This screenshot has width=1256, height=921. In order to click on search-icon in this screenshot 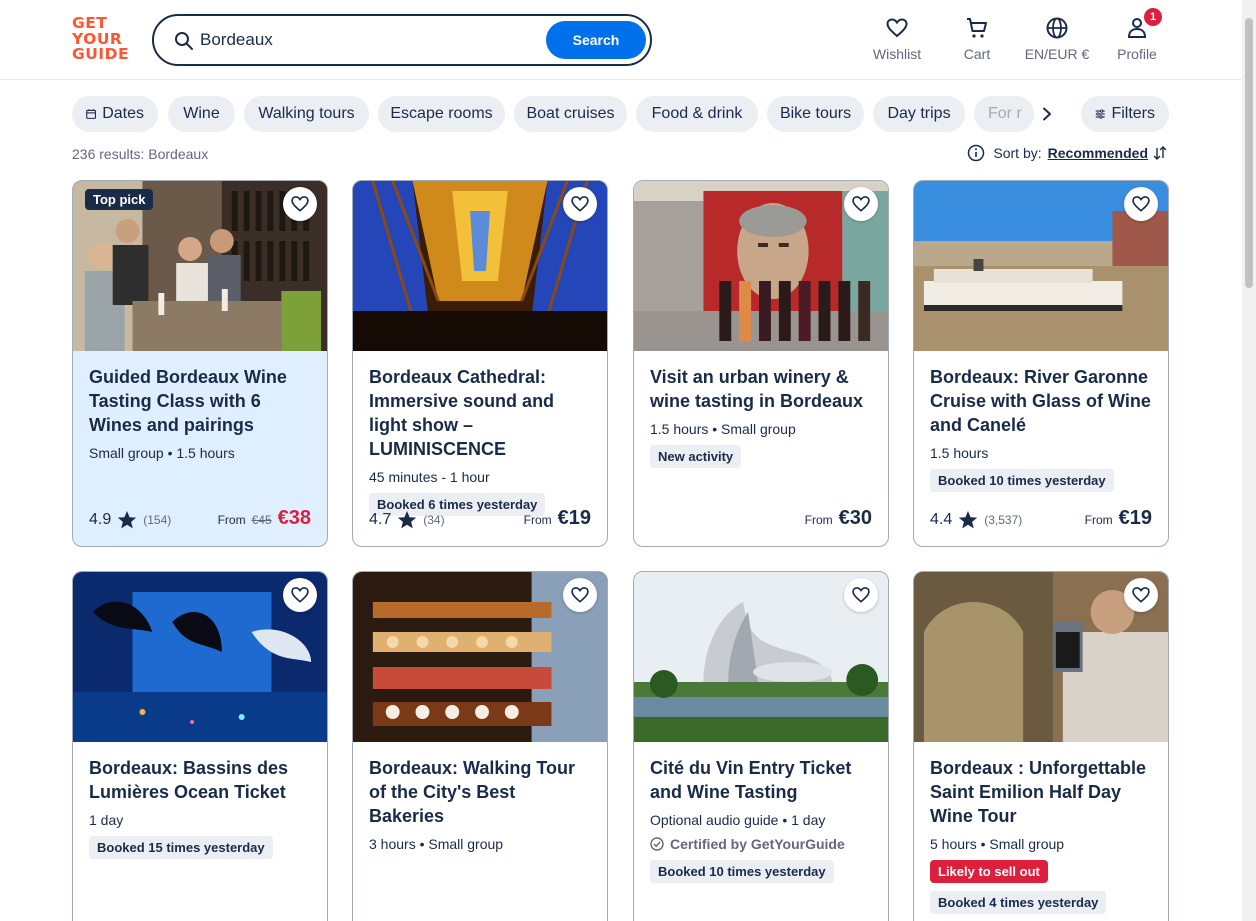, I will do `click(184, 41)`.